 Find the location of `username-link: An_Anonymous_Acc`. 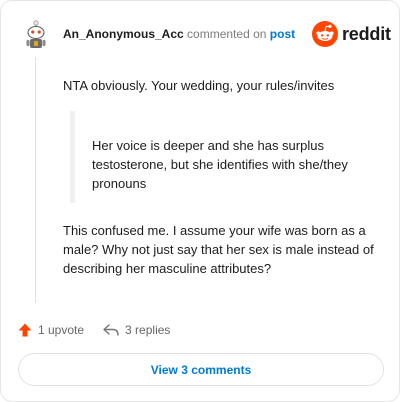

username-link: An_Anonymous_Acc is located at coordinates (123, 34).